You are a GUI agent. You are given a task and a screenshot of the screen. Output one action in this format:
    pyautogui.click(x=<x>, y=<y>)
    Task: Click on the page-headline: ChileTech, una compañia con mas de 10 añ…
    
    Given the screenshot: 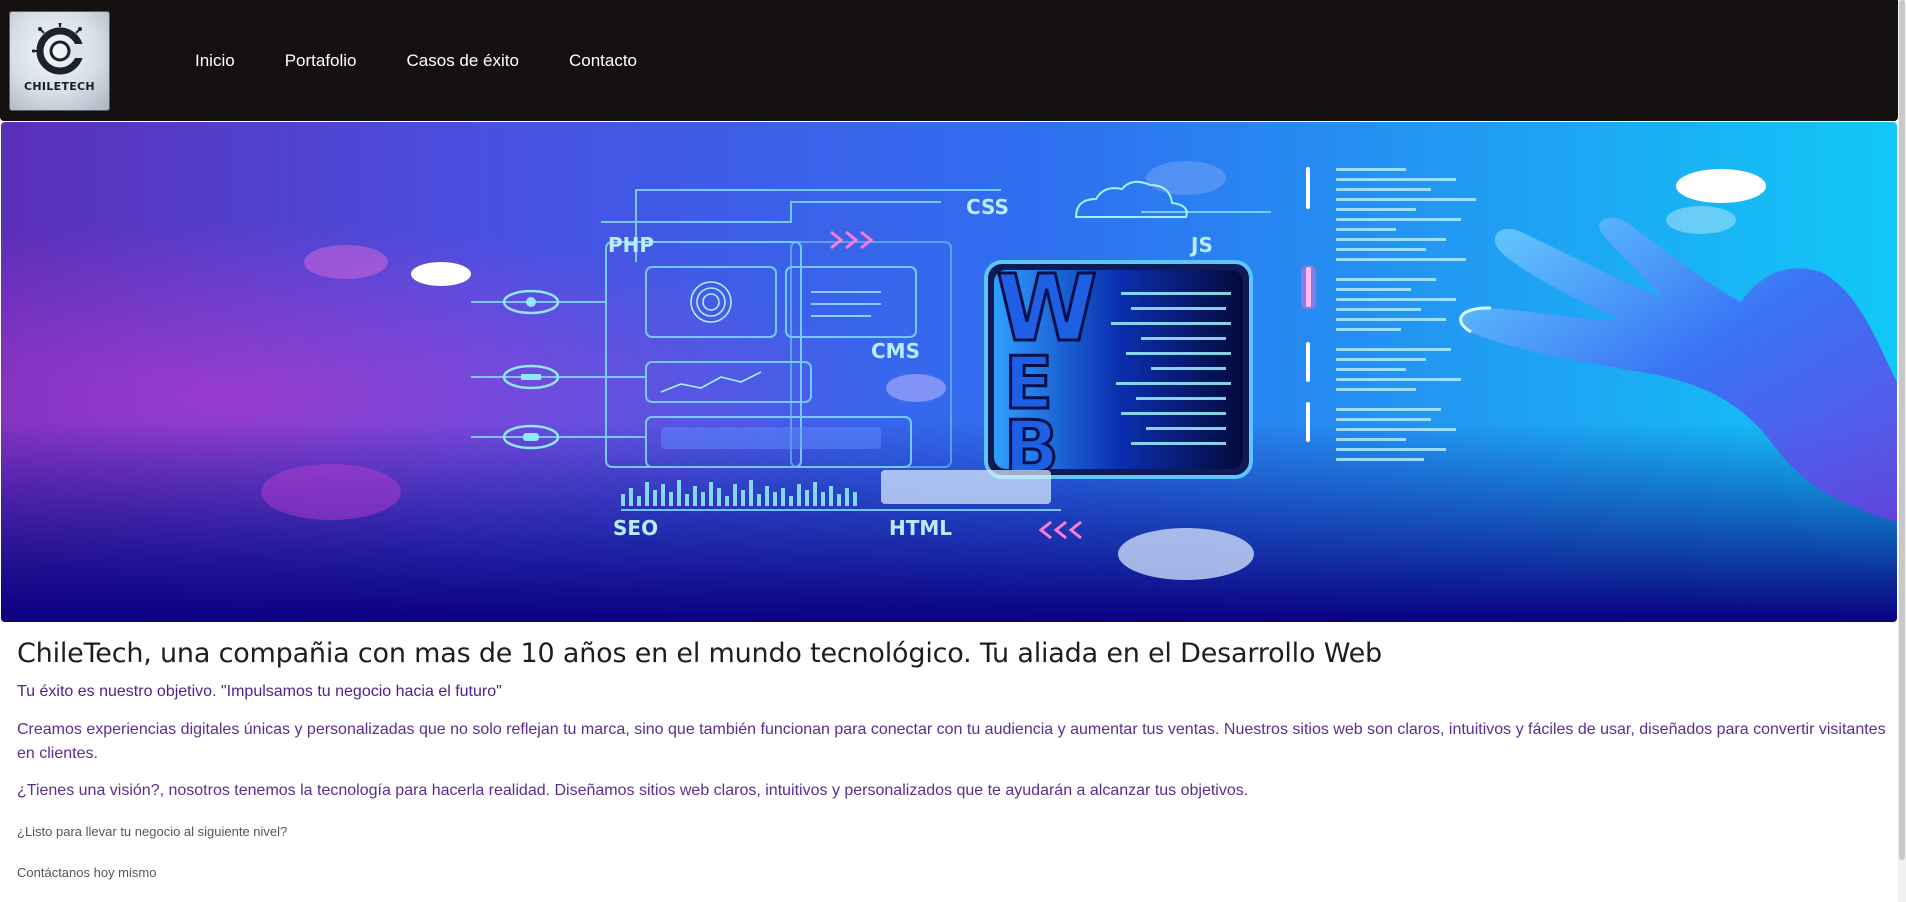 What is the action you would take?
    pyautogui.click(x=699, y=653)
    